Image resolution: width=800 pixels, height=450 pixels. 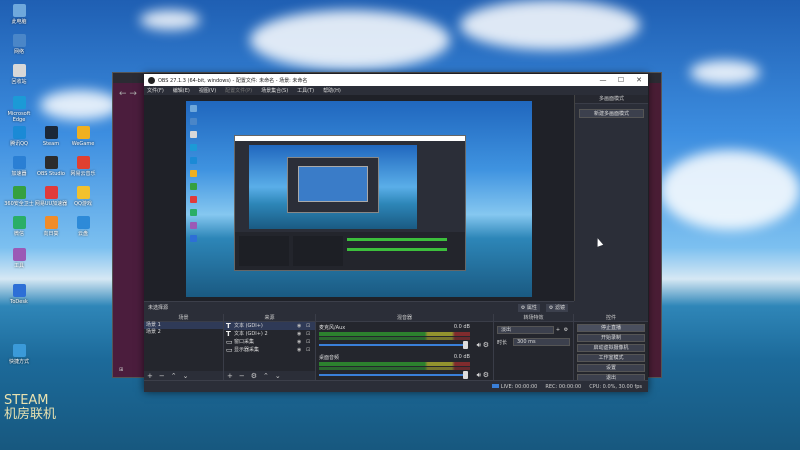 I want to click on desktop-icon: 网易UU加速器, so click(x=51, y=196).